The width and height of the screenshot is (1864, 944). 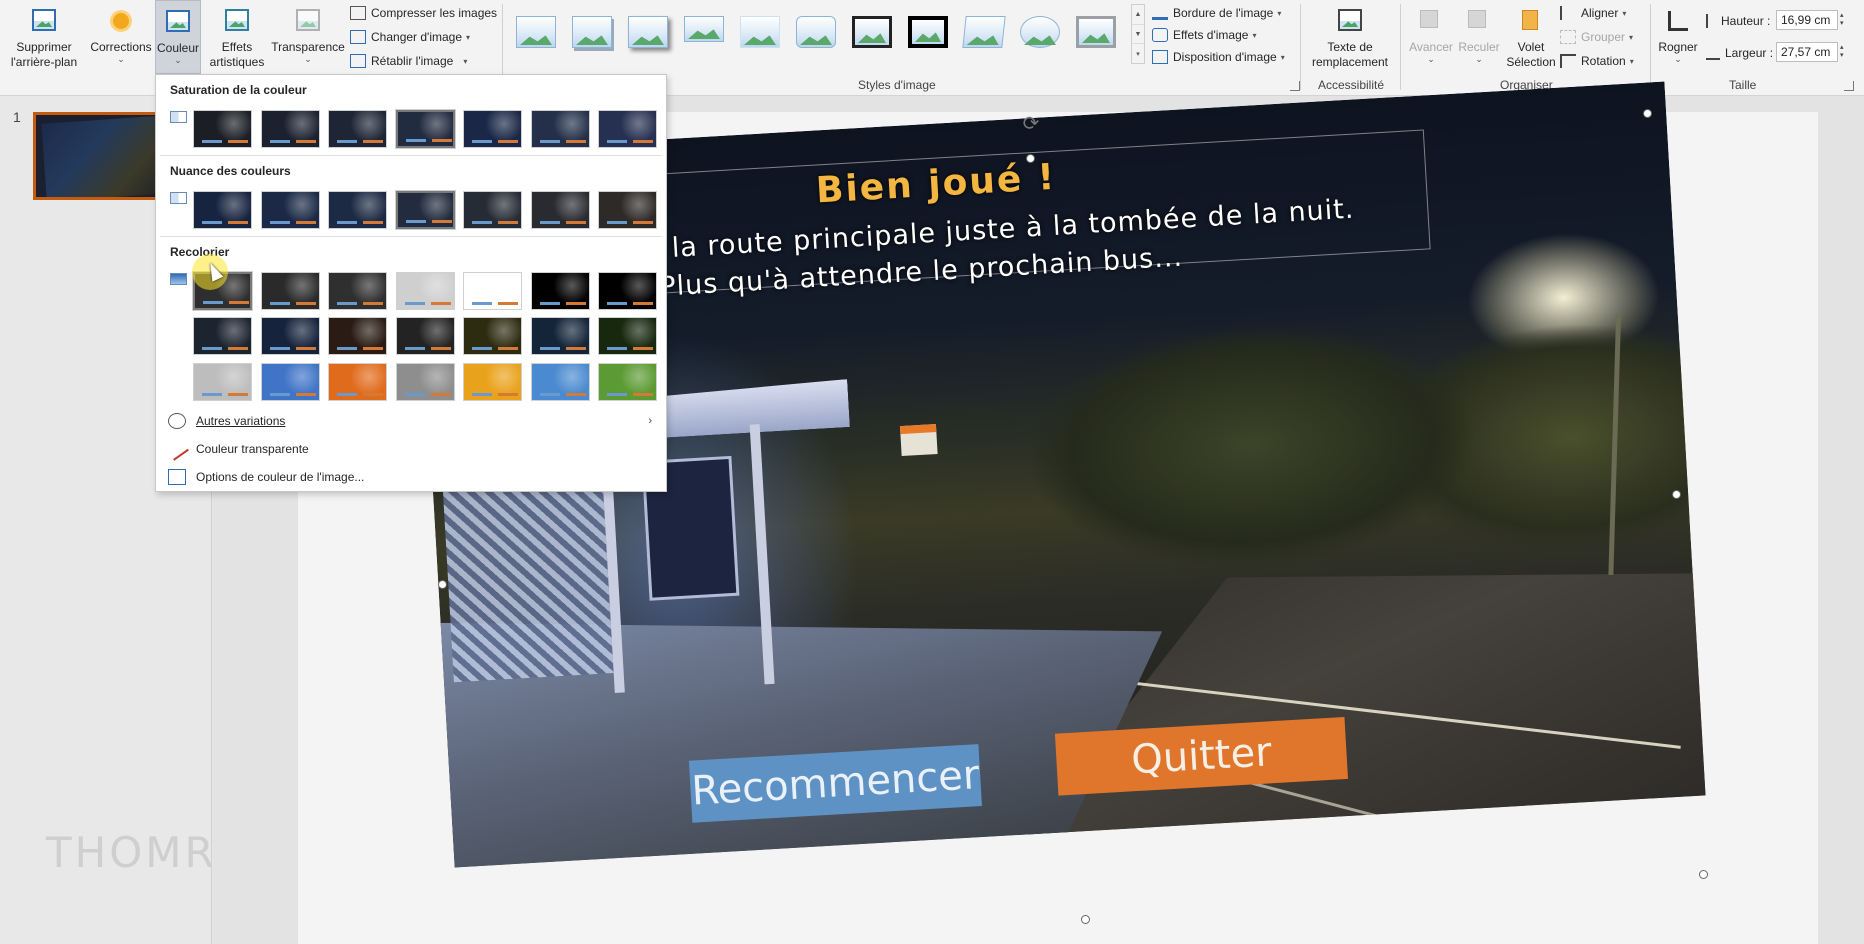 I want to click on selection-pane-button: Volet Sélection, so click(x=1531, y=38).